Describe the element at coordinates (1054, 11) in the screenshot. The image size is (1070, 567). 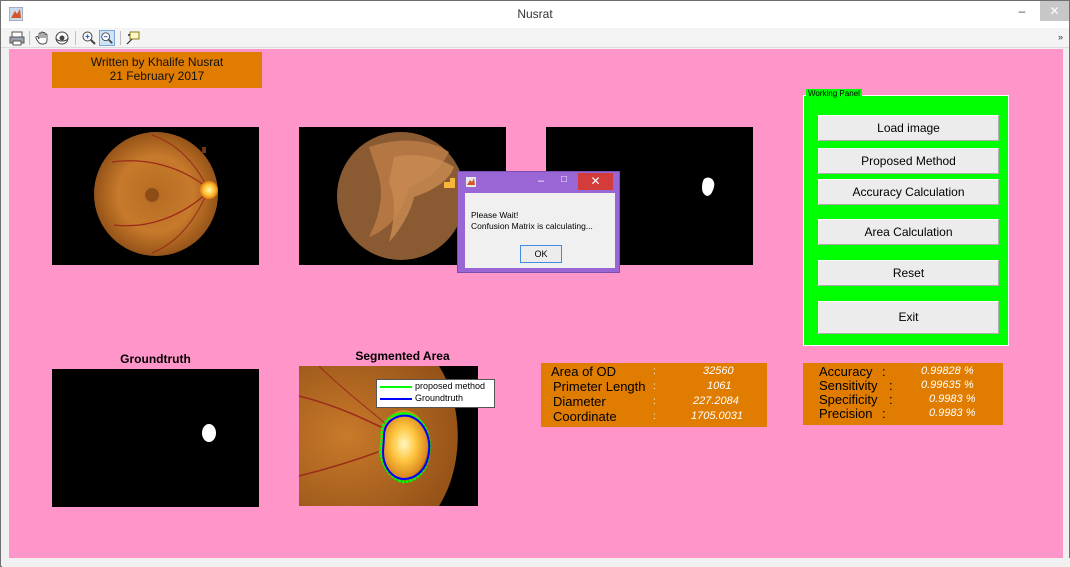
I see `close-button: ✕` at that location.